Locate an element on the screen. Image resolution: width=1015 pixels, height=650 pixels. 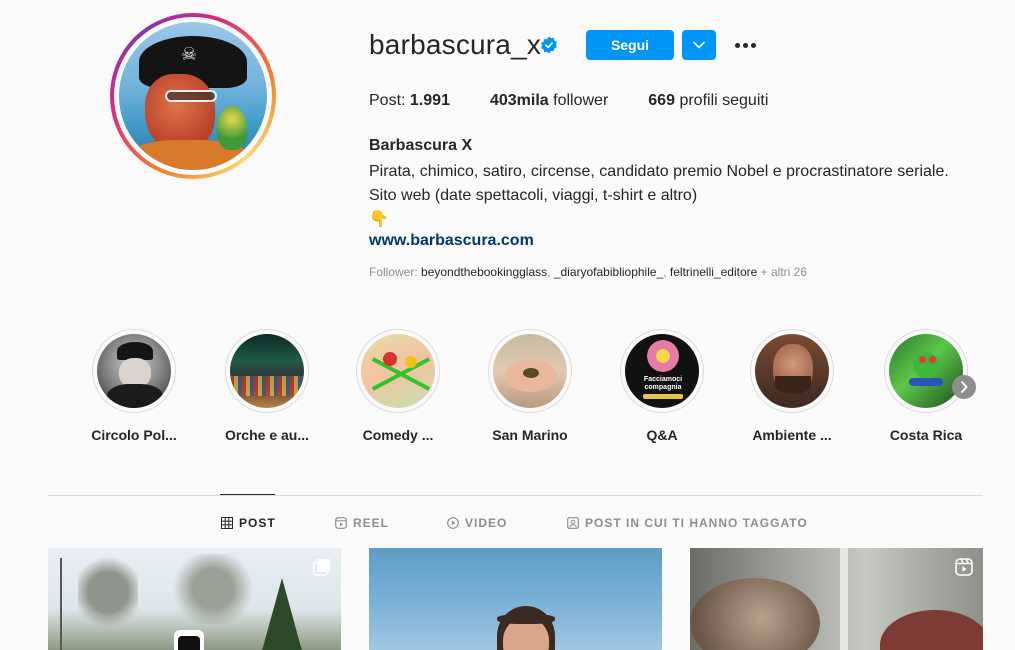
verified-badge-icon is located at coordinates (549, 45).